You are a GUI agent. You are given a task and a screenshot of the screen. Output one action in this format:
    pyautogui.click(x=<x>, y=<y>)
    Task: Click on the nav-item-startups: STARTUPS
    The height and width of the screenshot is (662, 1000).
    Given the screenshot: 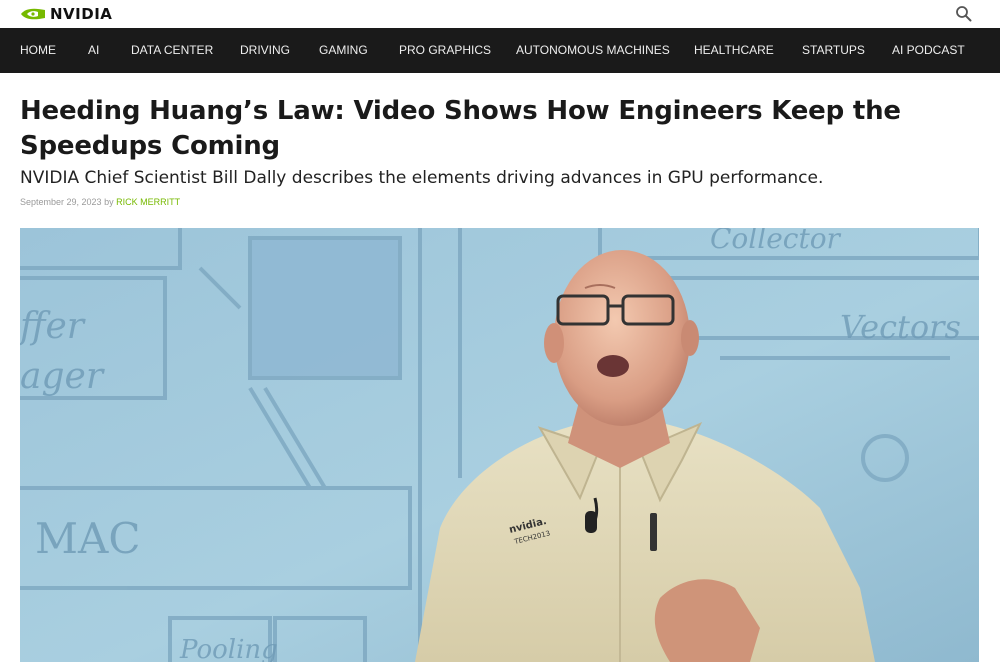 What is the action you would take?
    pyautogui.click(x=833, y=50)
    